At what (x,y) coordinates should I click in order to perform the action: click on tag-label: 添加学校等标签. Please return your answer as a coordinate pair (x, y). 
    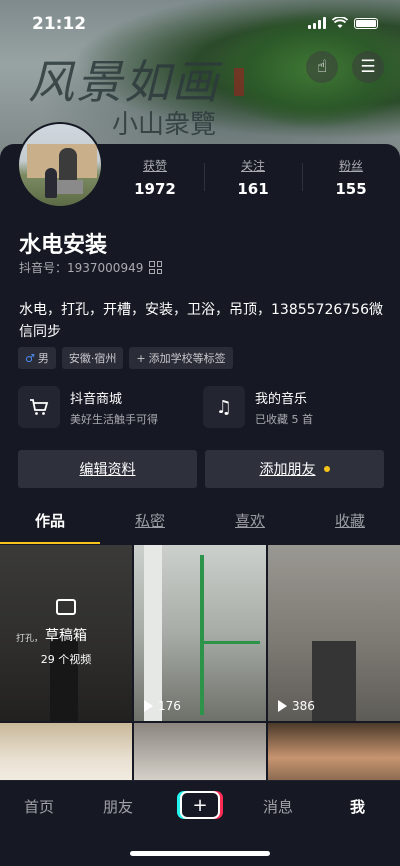
    Looking at the image, I should click on (187, 358).